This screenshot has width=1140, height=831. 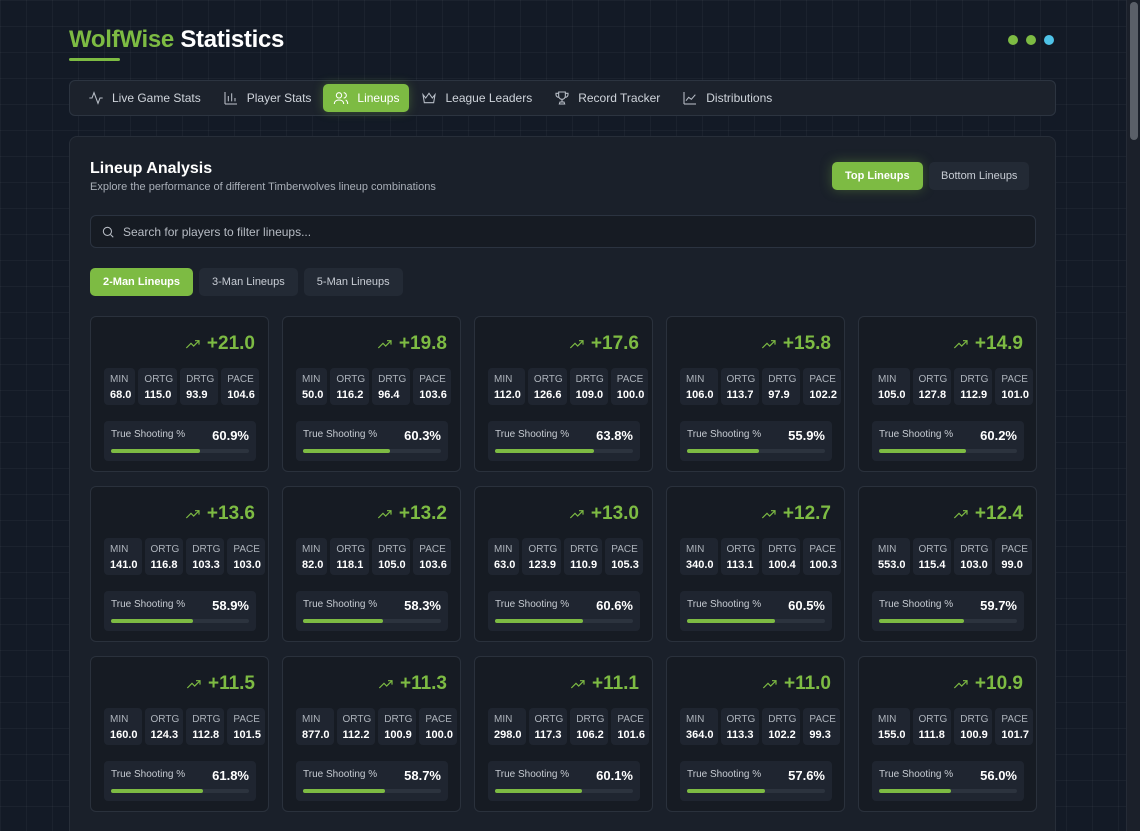 I want to click on stat-value: 102.2, so click(x=823, y=395).